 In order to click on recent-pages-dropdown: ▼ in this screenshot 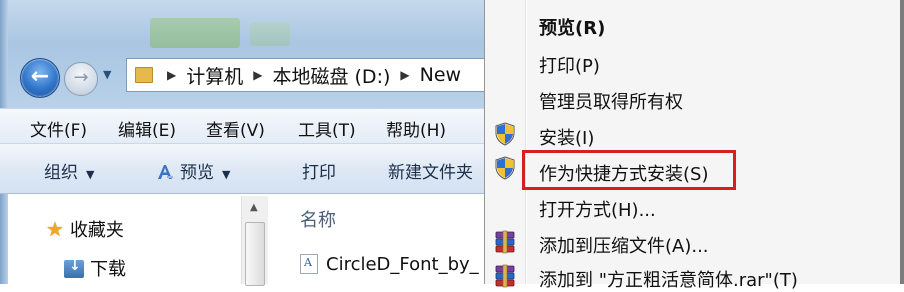, I will do `click(107, 74)`.